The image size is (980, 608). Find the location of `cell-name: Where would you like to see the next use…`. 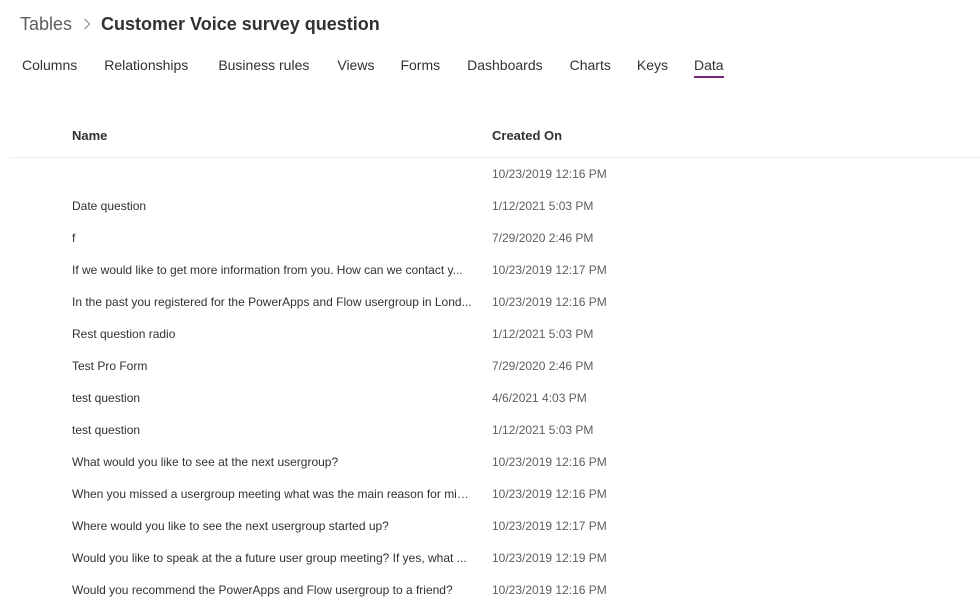

cell-name: Where would you like to see the next use… is located at coordinates (230, 526).